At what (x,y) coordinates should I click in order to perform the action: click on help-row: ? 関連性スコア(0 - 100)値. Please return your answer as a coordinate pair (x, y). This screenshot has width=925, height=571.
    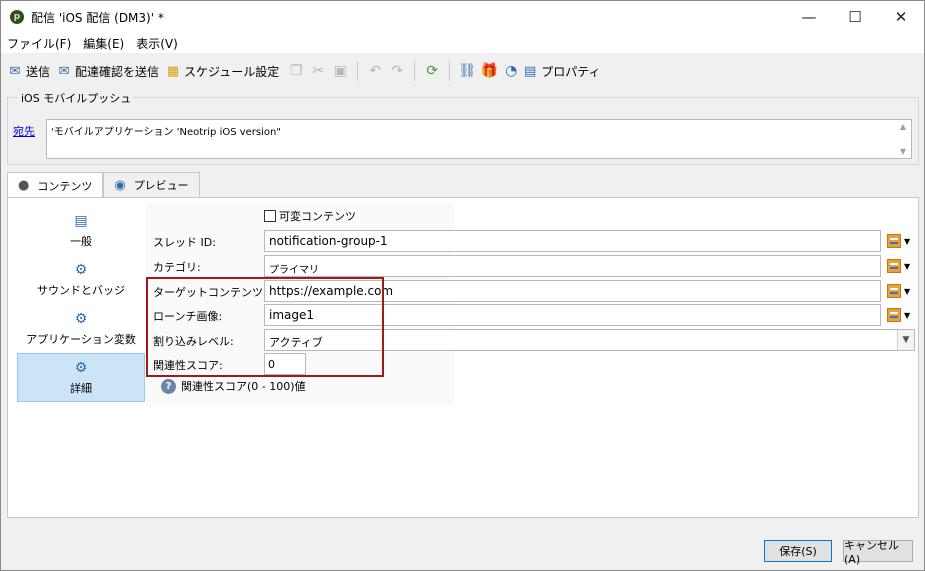
    Looking at the image, I should click on (233, 386).